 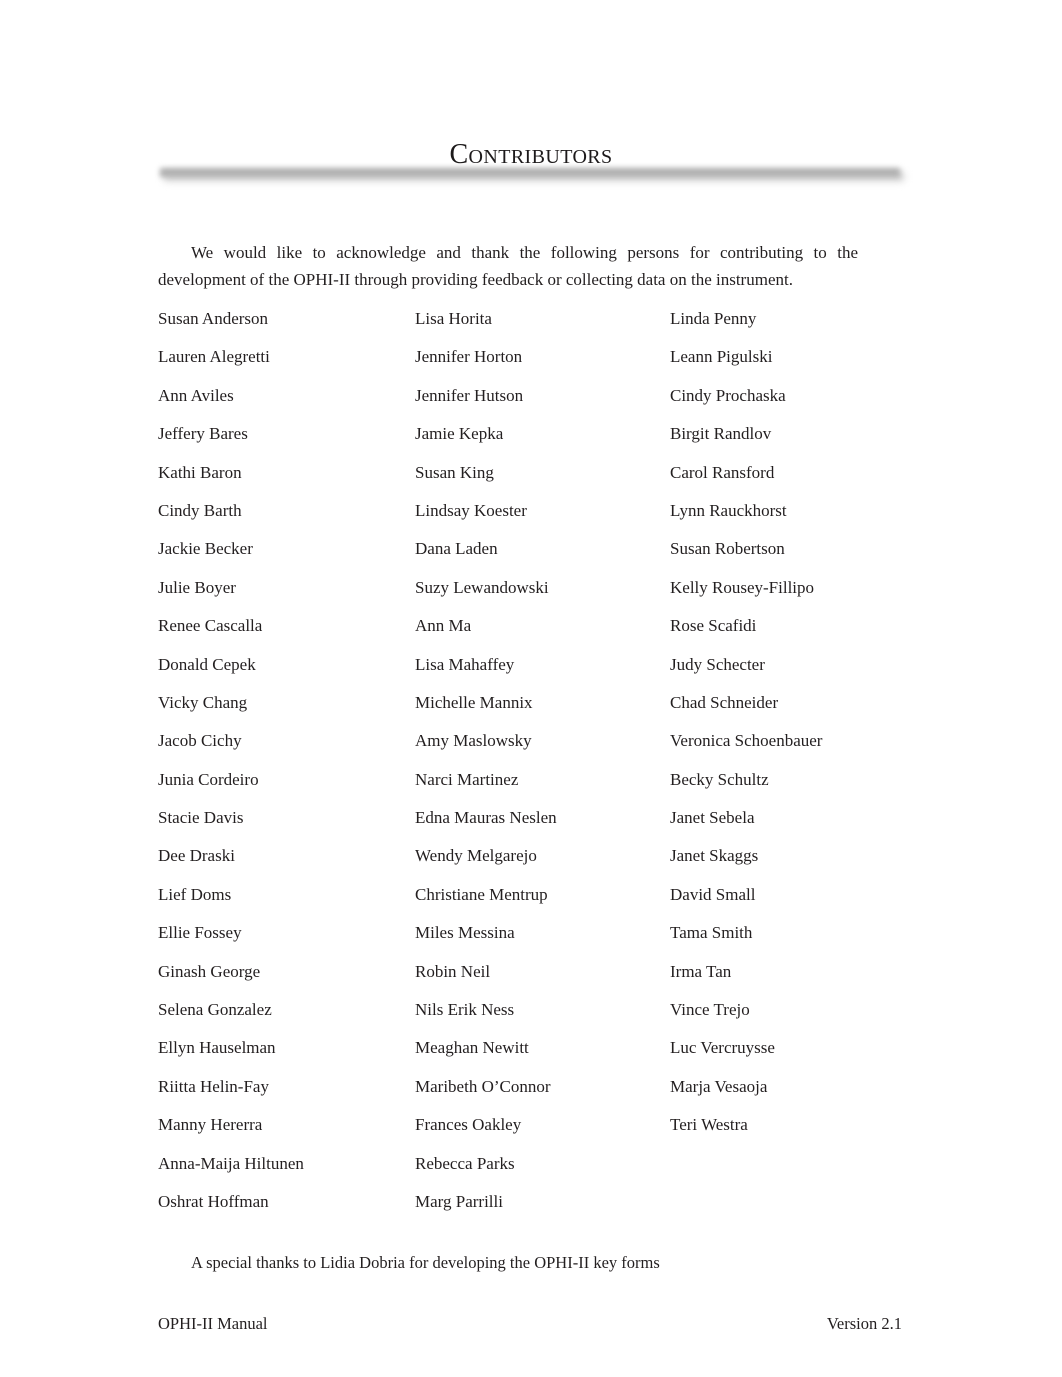 I want to click on contributor-name: Rebecca Parks, so click(x=465, y=1163).